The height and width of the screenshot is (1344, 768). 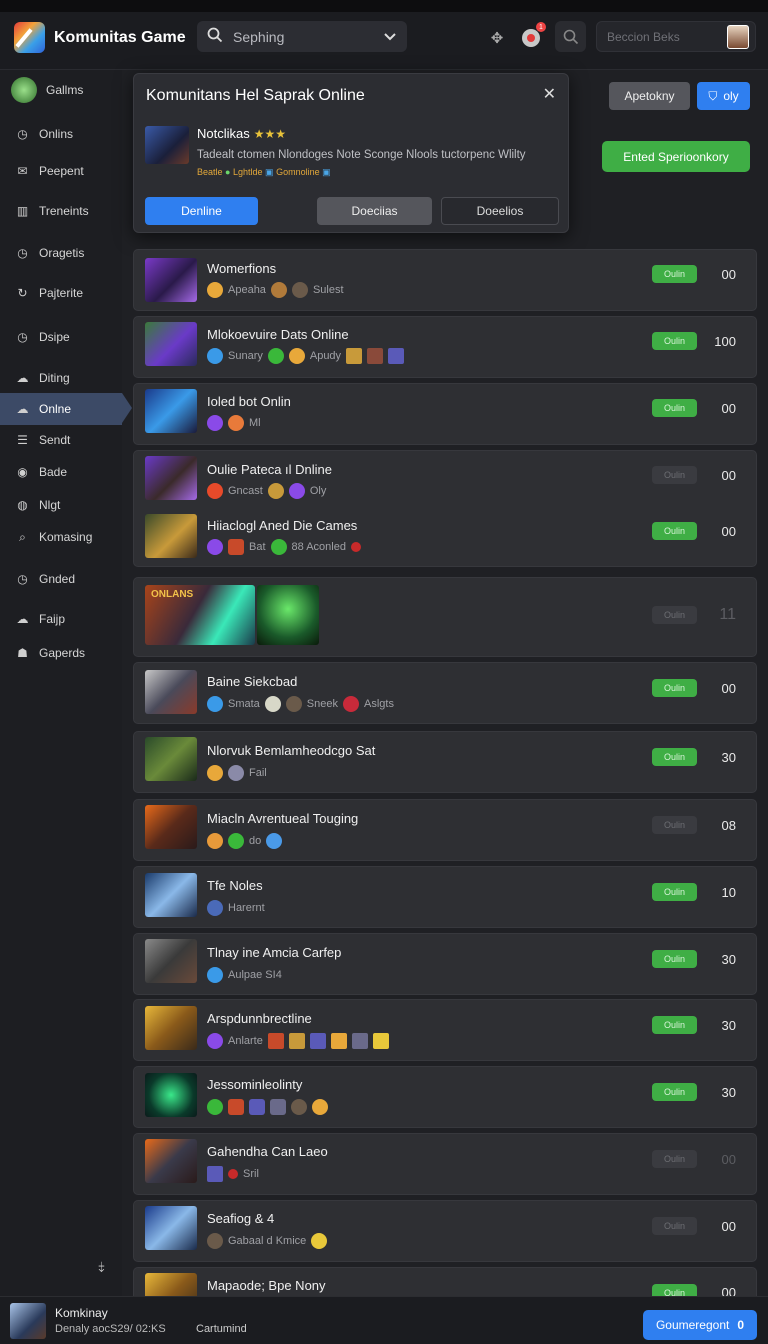 What do you see at coordinates (532, 36) in the screenshot?
I see `notification-icon: 1` at bounding box center [532, 36].